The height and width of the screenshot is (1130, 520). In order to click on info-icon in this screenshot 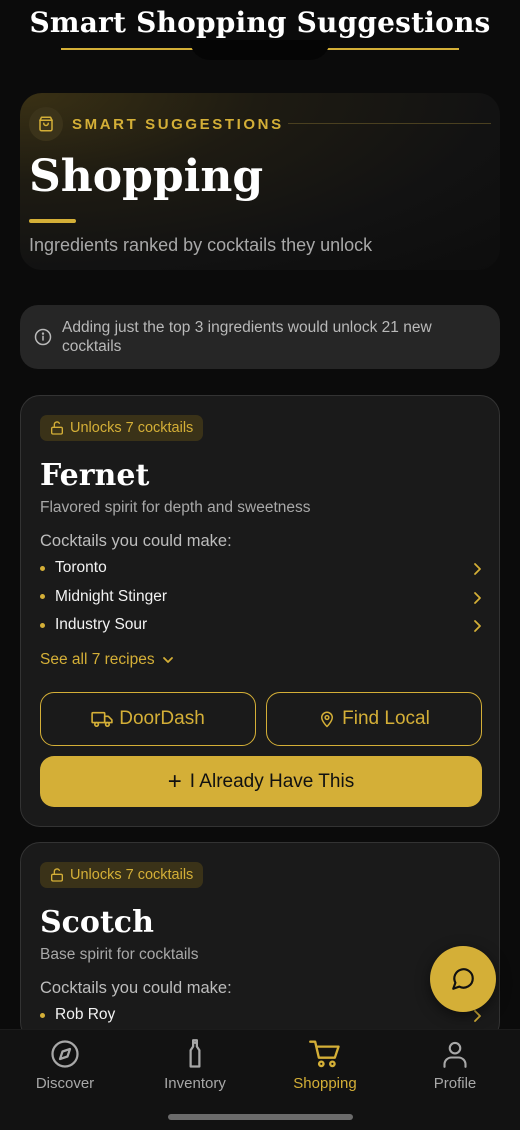, I will do `click(43, 337)`.